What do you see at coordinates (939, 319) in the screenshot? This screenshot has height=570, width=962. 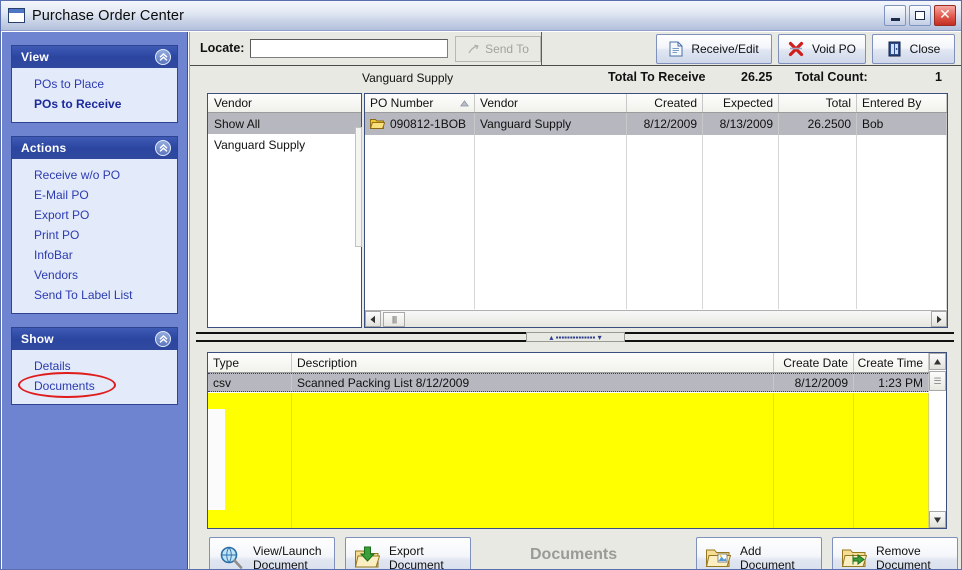 I see `scroll-right-arrow-icon` at bounding box center [939, 319].